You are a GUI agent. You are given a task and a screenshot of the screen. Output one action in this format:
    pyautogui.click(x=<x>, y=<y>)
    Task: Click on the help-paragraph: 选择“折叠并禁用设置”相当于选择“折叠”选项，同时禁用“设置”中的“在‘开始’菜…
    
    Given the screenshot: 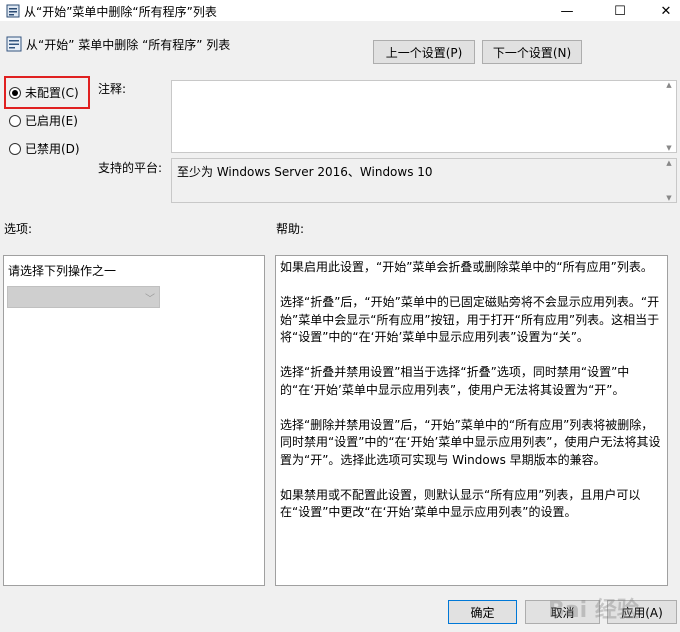 What is the action you would take?
    pyautogui.click(x=455, y=381)
    